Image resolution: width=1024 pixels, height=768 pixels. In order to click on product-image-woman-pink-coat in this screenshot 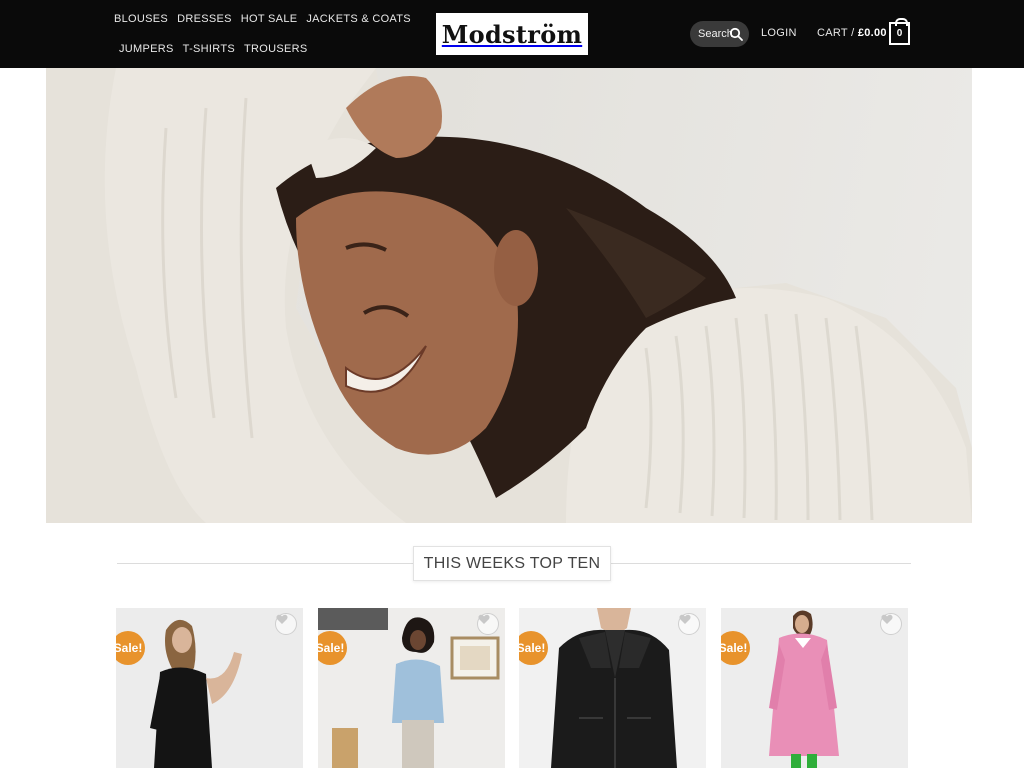, I will do `click(814, 688)`.